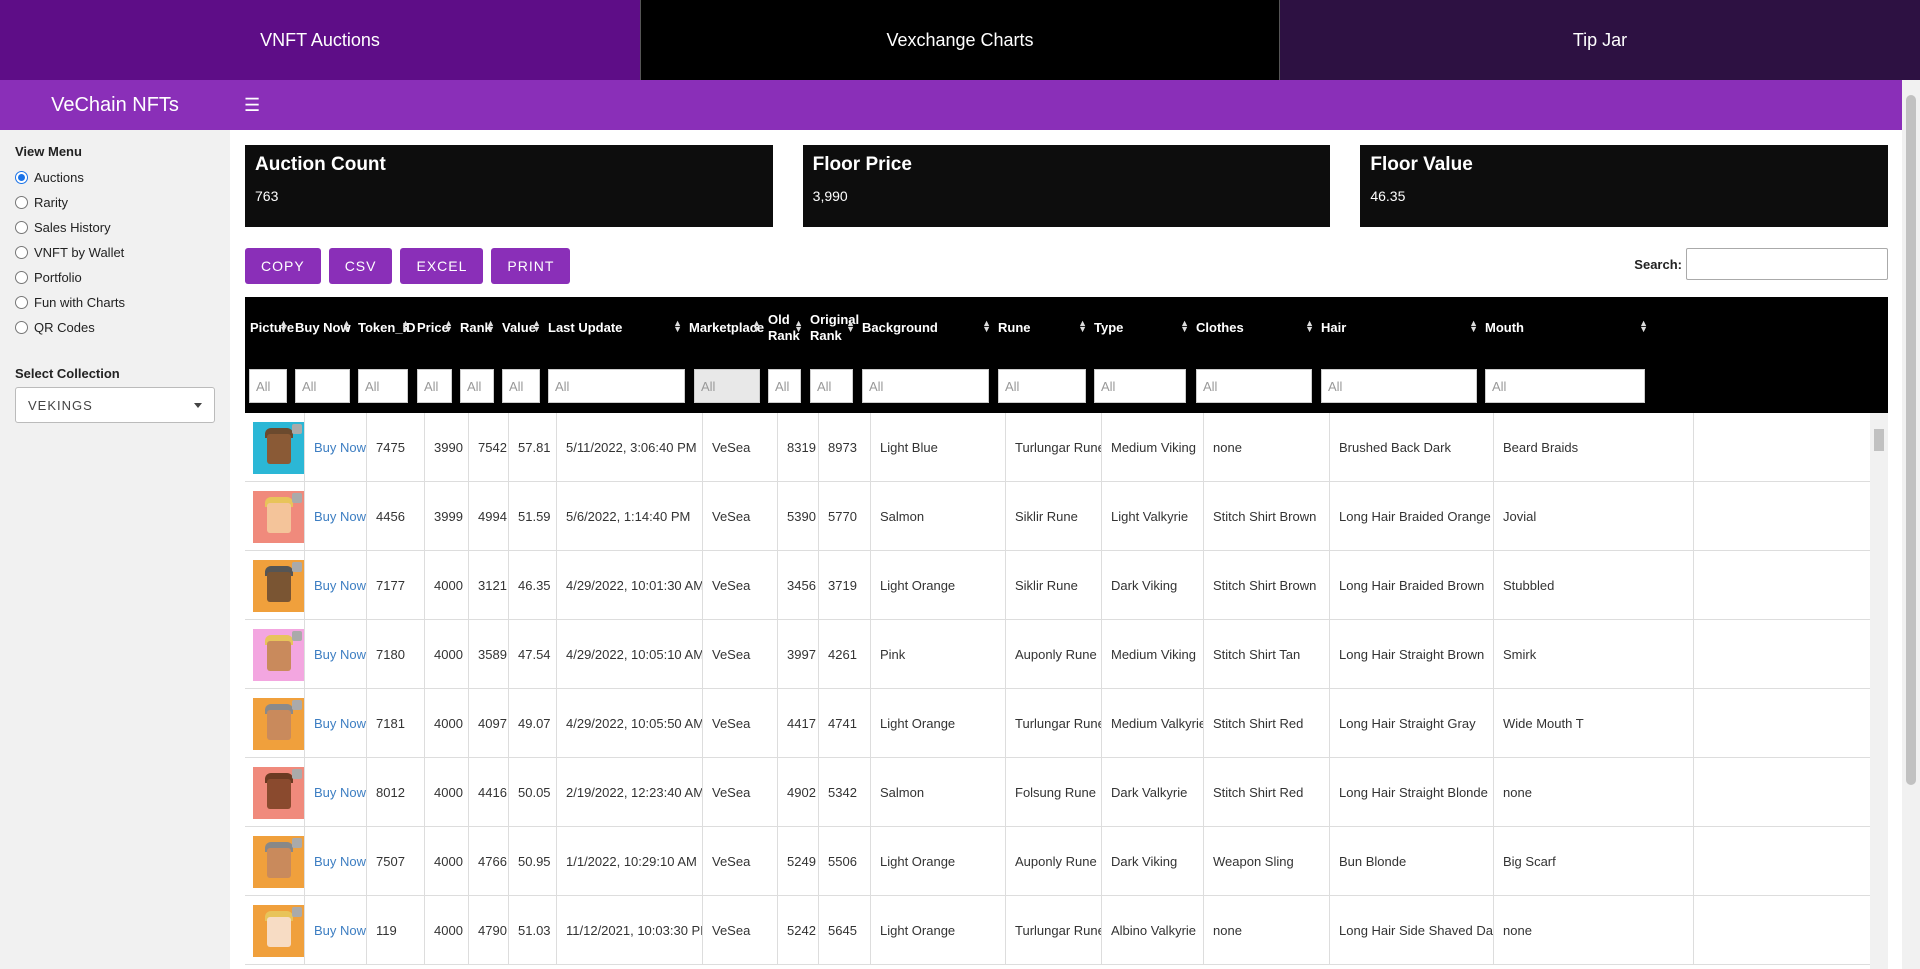 Image resolution: width=1920 pixels, height=969 pixels. What do you see at coordinates (60, 405) in the screenshot?
I see `collection-select-value: VEKINGS` at bounding box center [60, 405].